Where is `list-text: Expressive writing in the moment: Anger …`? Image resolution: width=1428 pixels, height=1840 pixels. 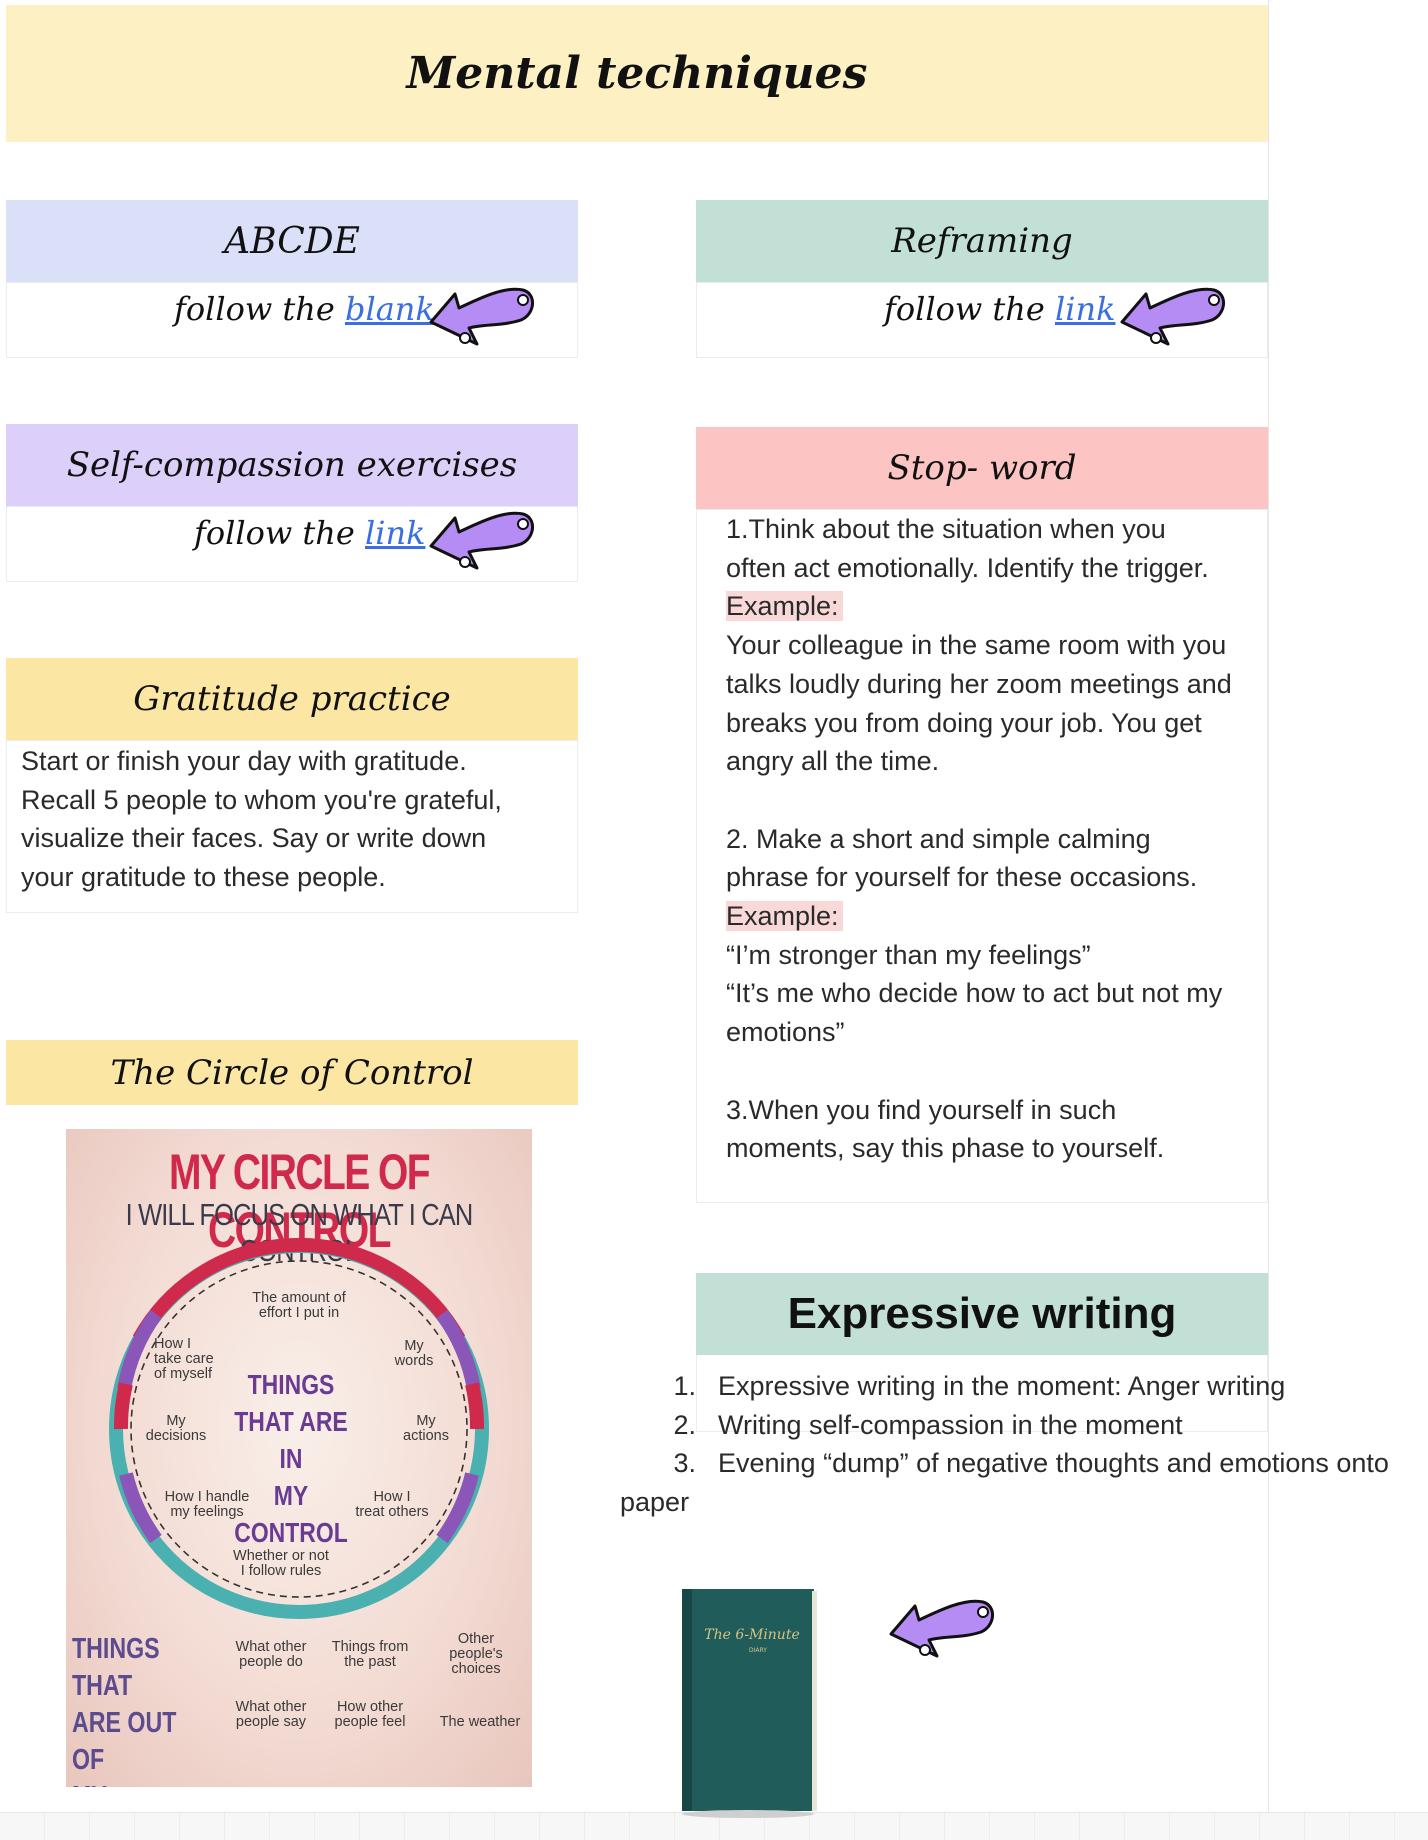 list-text: Expressive writing in the moment: Anger … is located at coordinates (1002, 1386).